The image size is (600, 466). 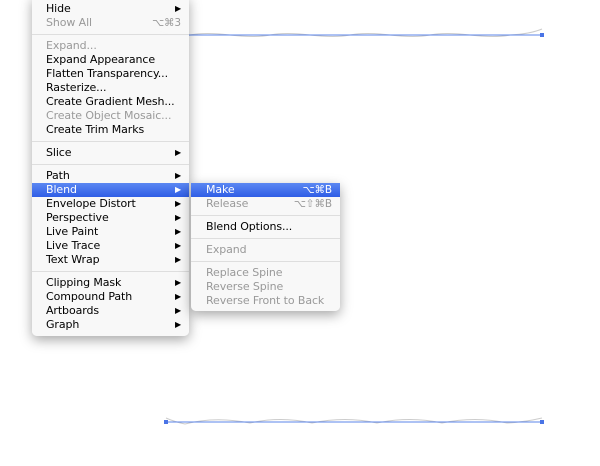 I want to click on menu-item-label: Create Trim Marks, so click(x=95, y=129).